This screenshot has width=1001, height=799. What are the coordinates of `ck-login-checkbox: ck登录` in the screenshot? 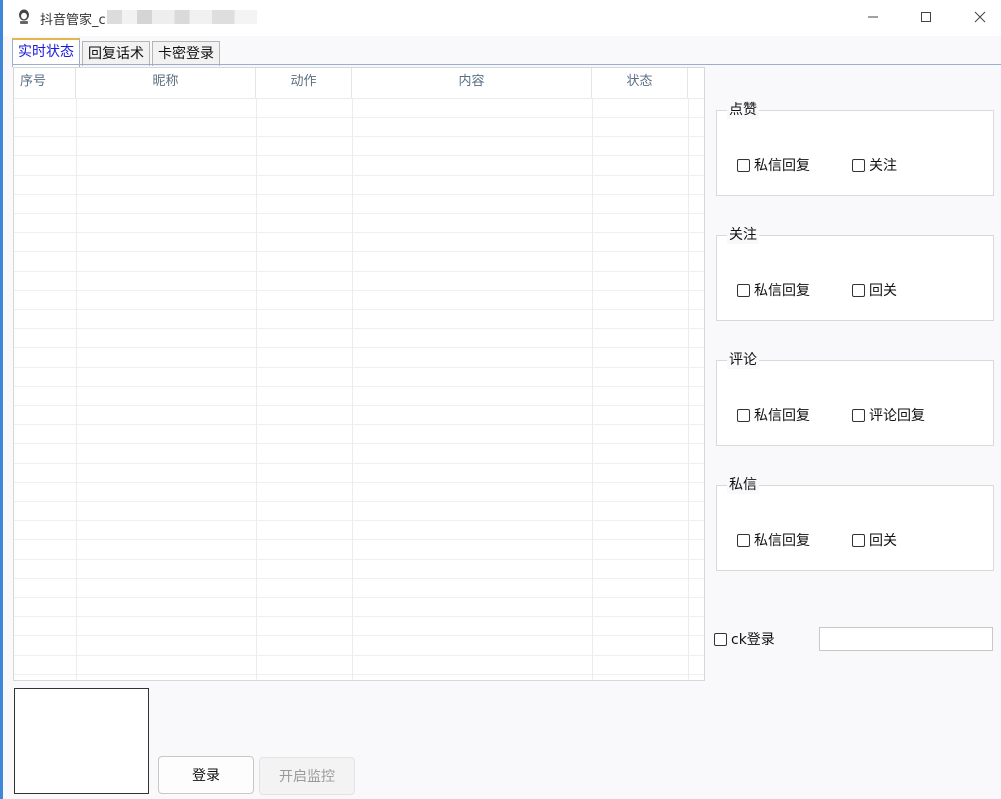 It's located at (744, 639).